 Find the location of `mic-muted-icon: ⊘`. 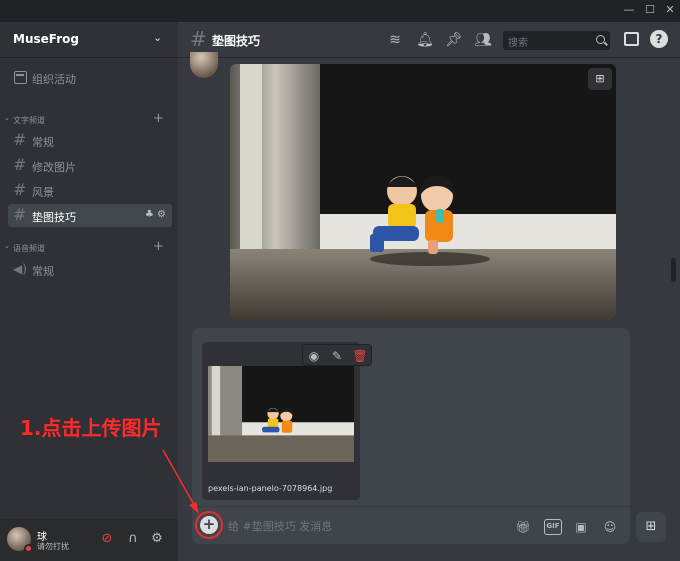

mic-muted-icon: ⊘ is located at coordinates (107, 539).